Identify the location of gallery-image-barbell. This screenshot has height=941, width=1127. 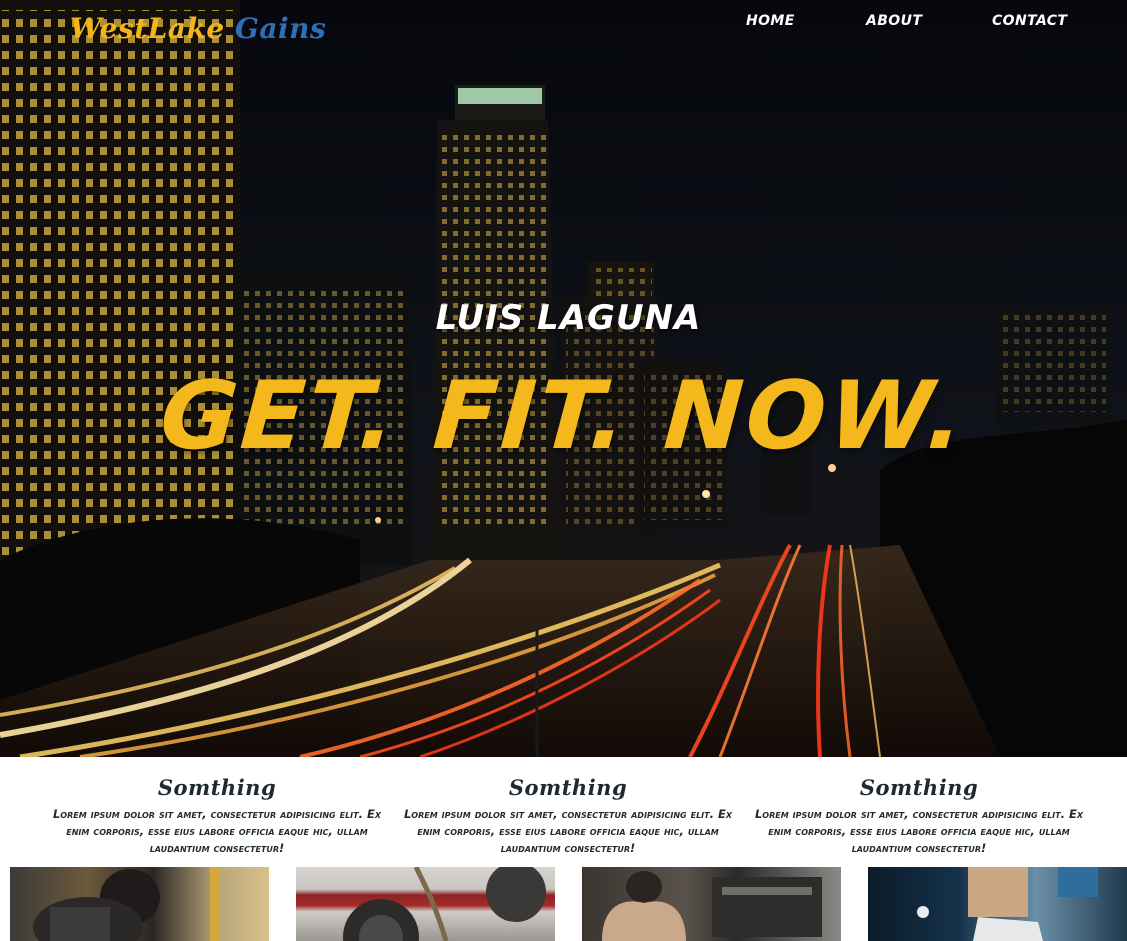
(425, 904).